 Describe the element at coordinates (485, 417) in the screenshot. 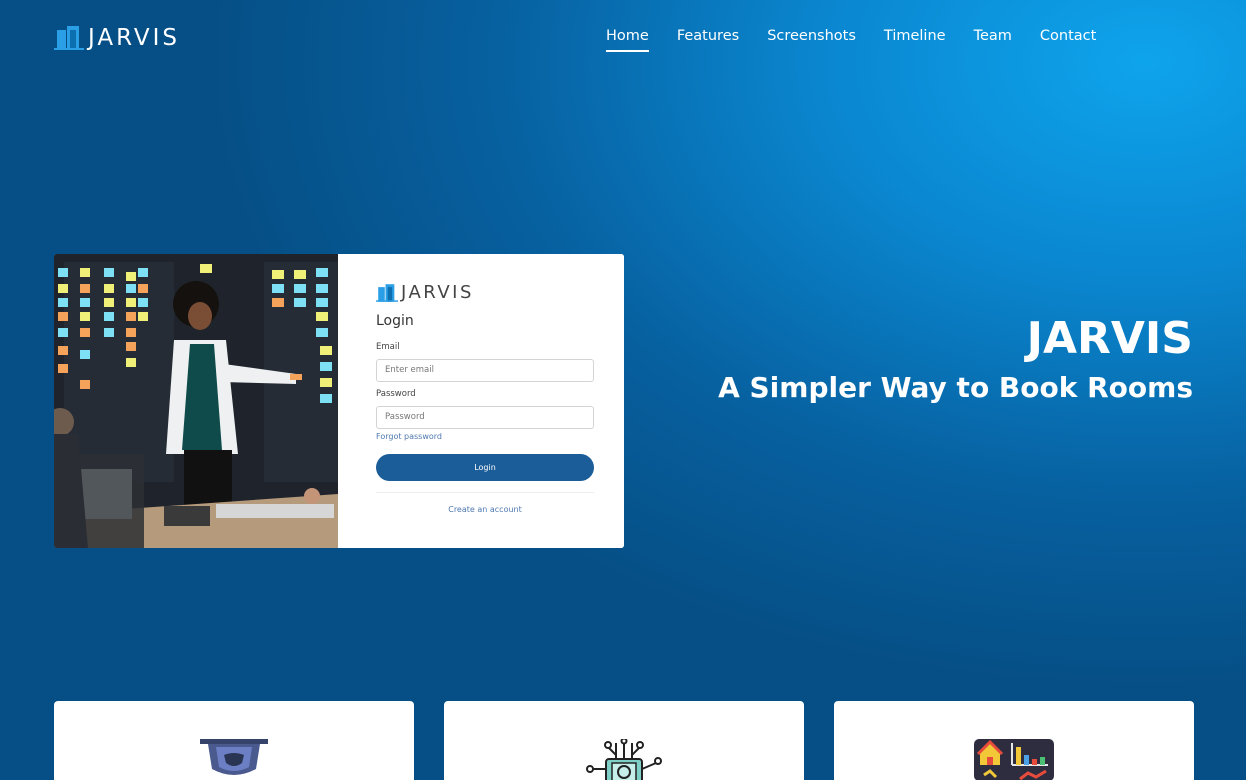

I see `password-field: Password` at that location.